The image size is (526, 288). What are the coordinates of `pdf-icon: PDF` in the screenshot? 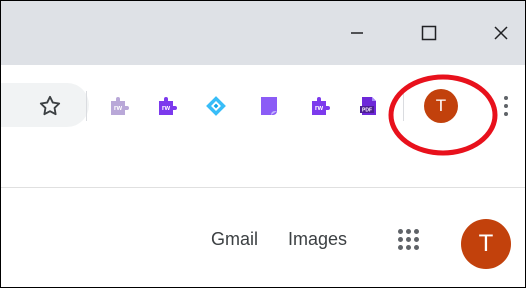 It's located at (369, 106).